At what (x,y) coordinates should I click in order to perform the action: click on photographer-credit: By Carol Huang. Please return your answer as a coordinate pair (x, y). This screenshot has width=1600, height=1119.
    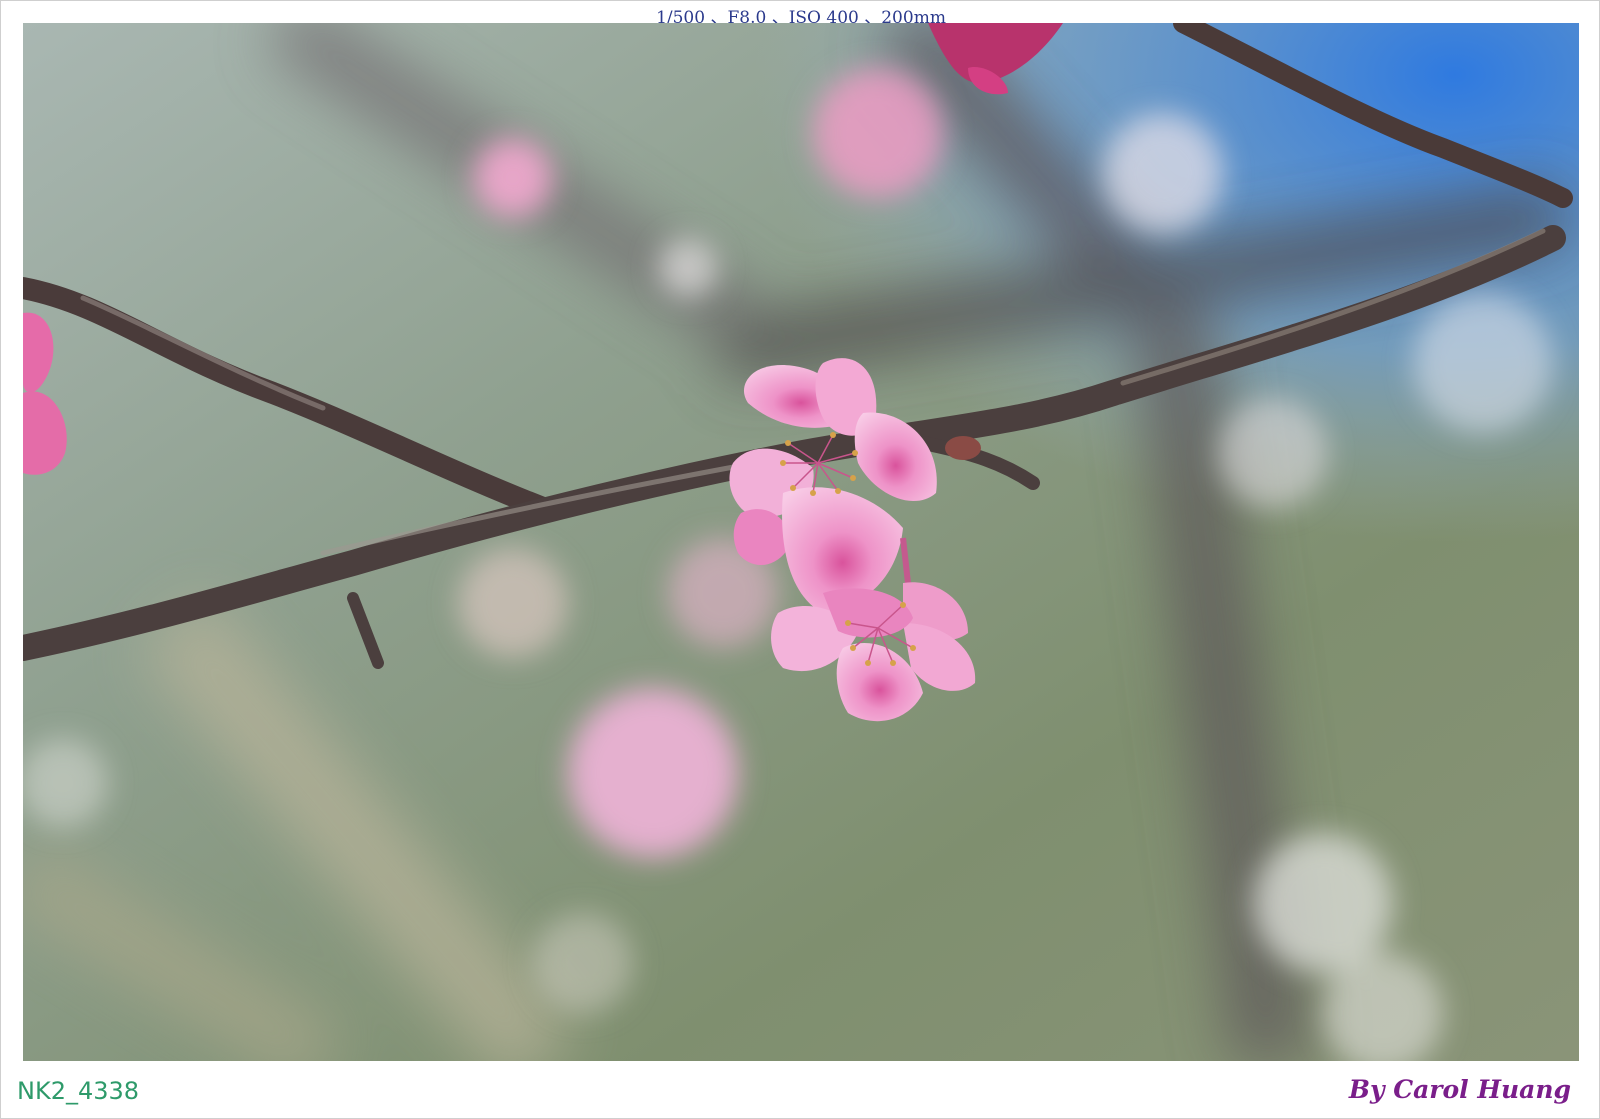
    Looking at the image, I should click on (1459, 1089).